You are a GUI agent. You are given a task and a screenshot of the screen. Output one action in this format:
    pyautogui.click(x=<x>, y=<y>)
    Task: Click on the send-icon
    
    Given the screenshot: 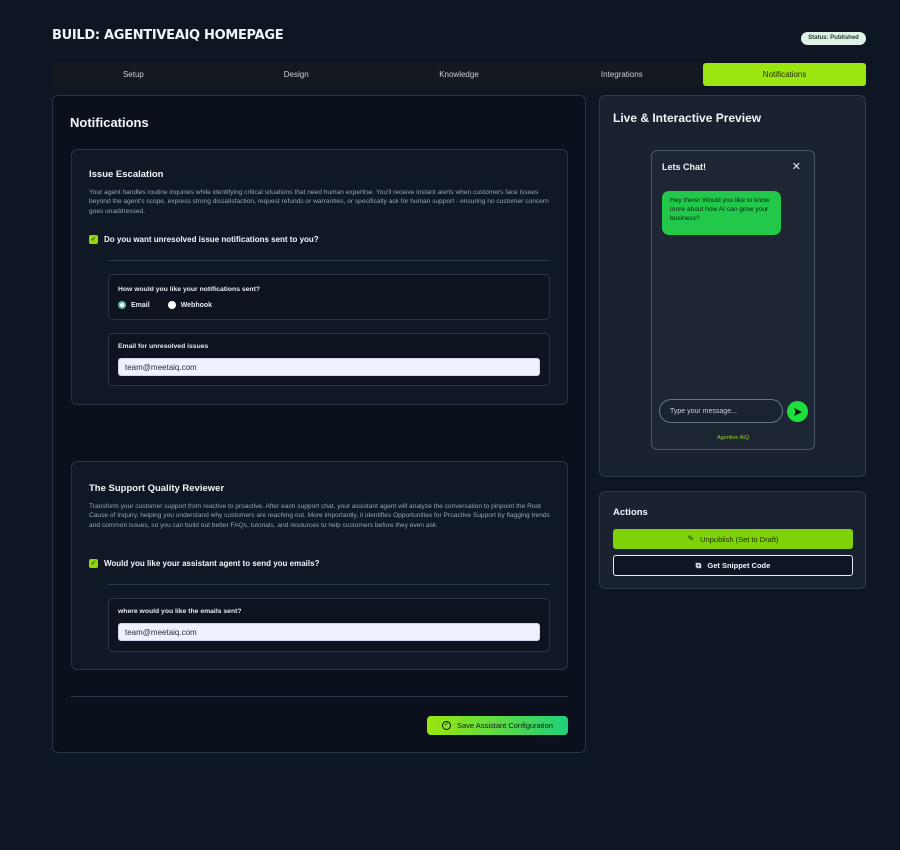 What is the action you would take?
    pyautogui.click(x=797, y=411)
    